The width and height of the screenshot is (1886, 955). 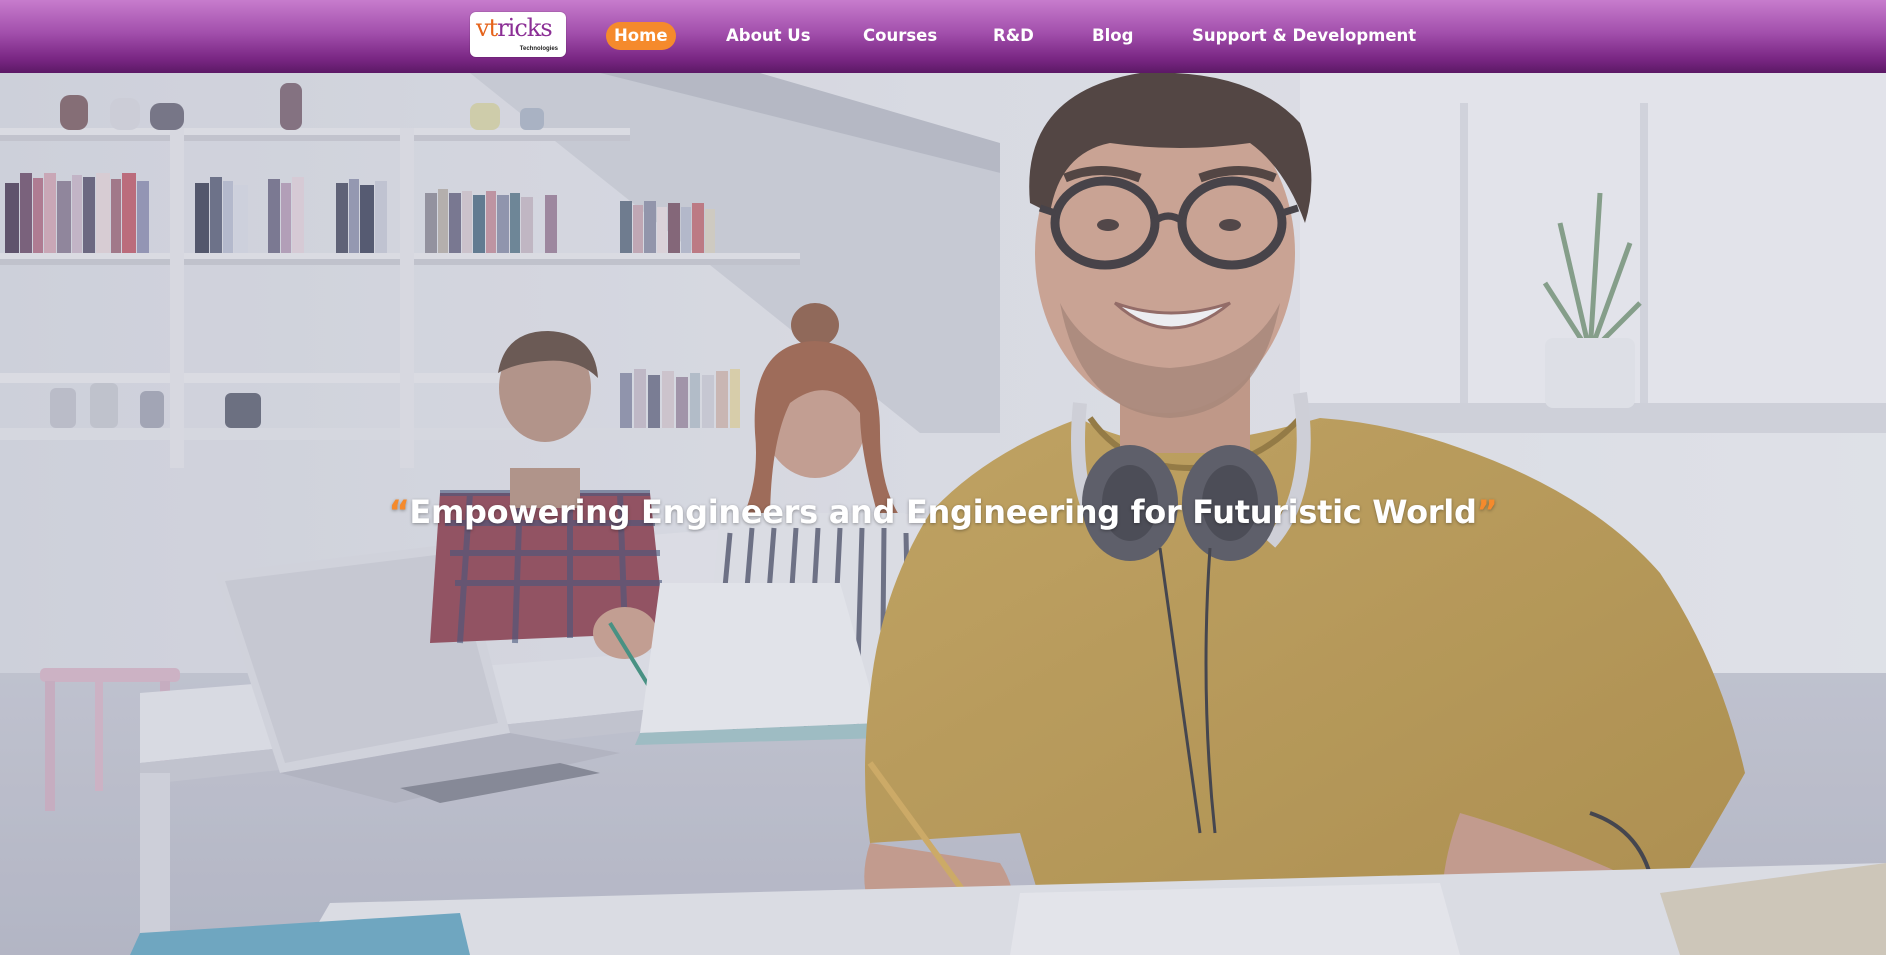 I want to click on logo-wordmark: vtricks, so click(x=514, y=28).